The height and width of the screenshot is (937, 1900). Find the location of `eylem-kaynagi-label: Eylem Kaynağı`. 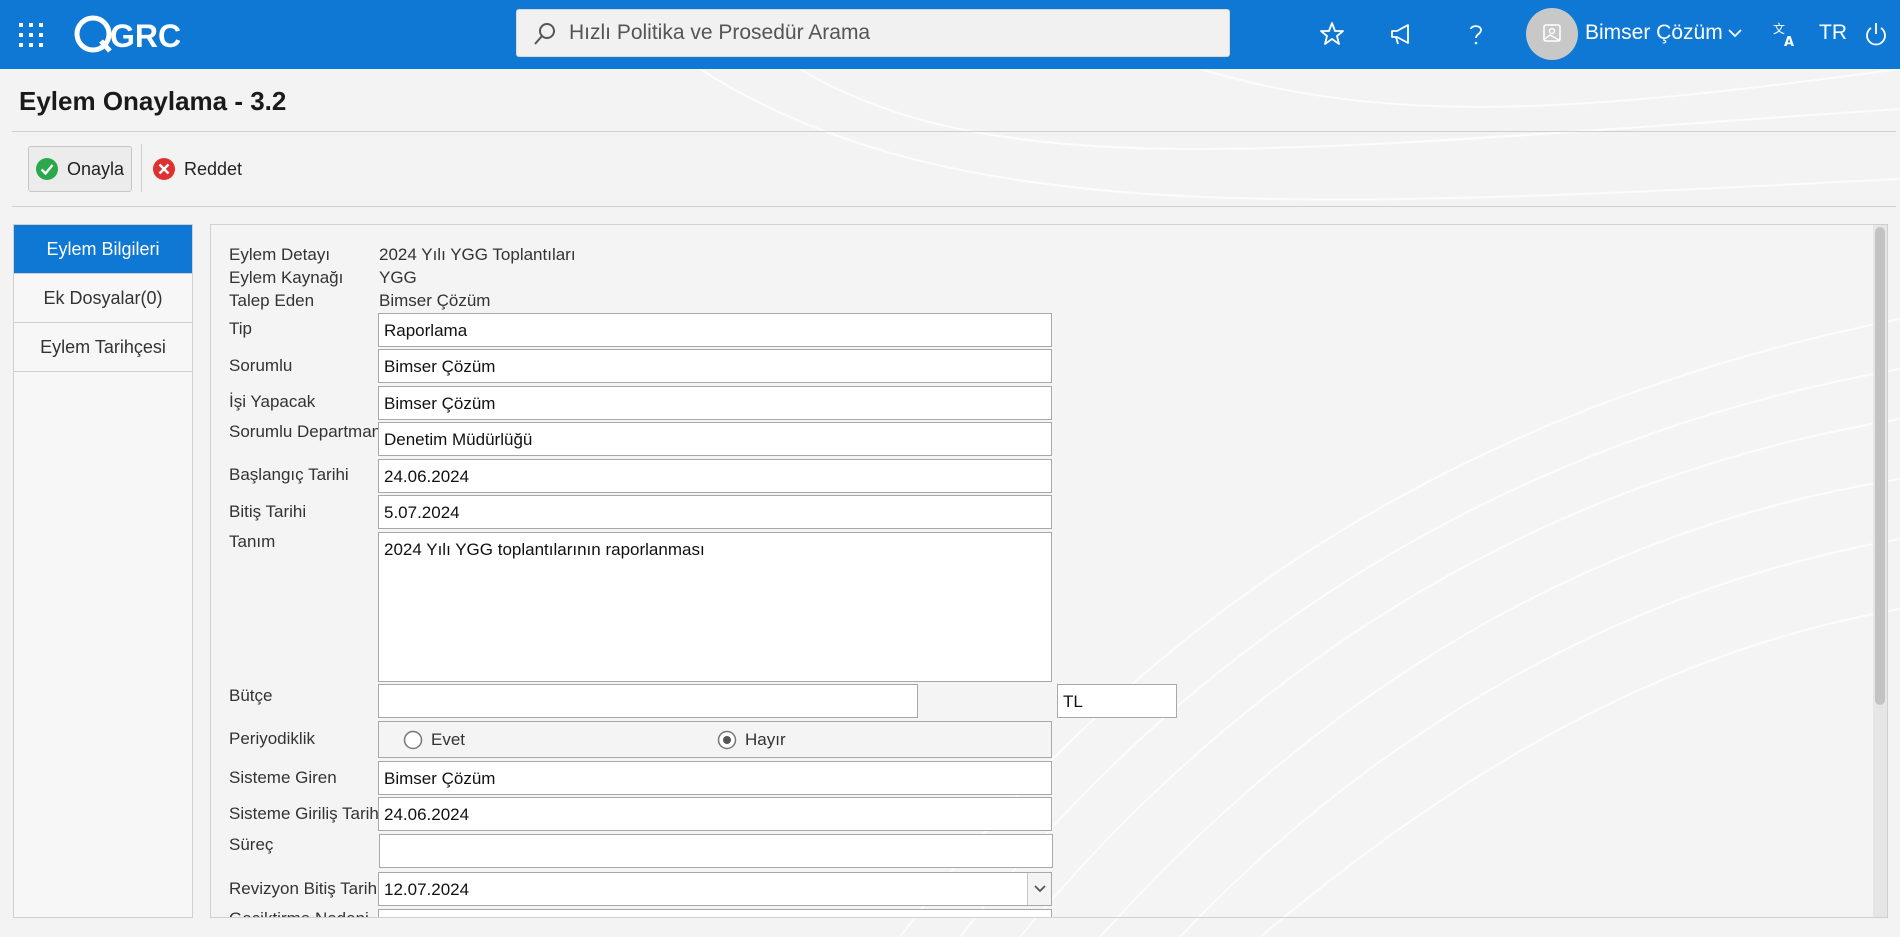

eylem-kaynagi-label: Eylem Kaynağı is located at coordinates (286, 277).